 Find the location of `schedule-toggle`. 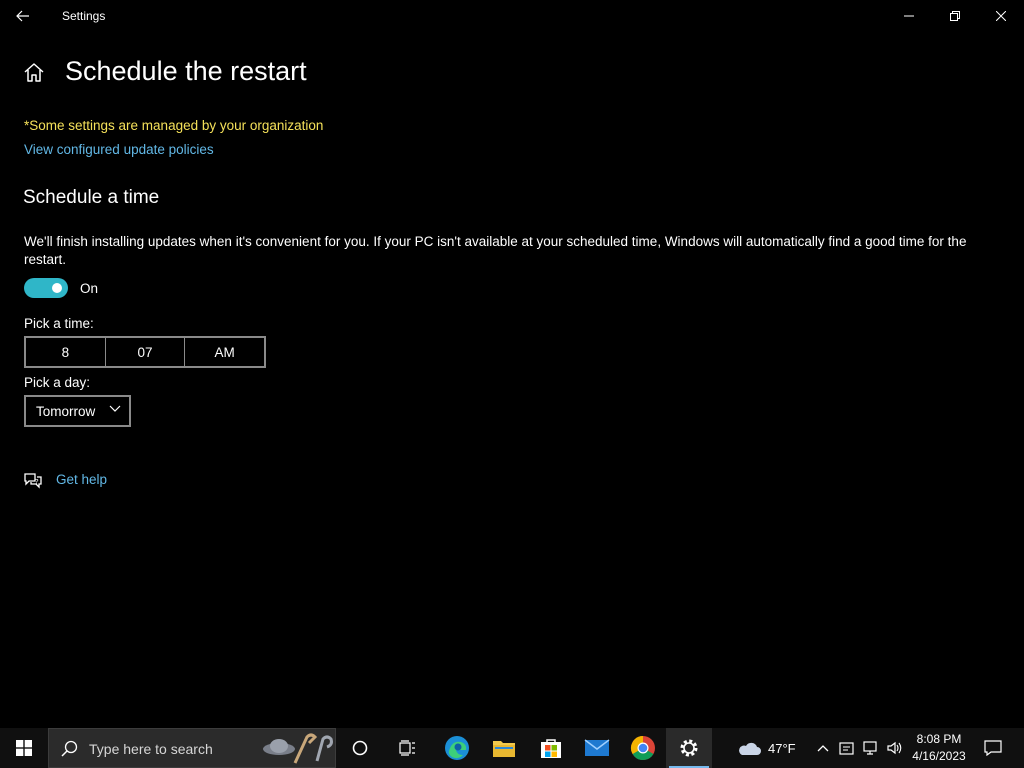

schedule-toggle is located at coordinates (46, 288).